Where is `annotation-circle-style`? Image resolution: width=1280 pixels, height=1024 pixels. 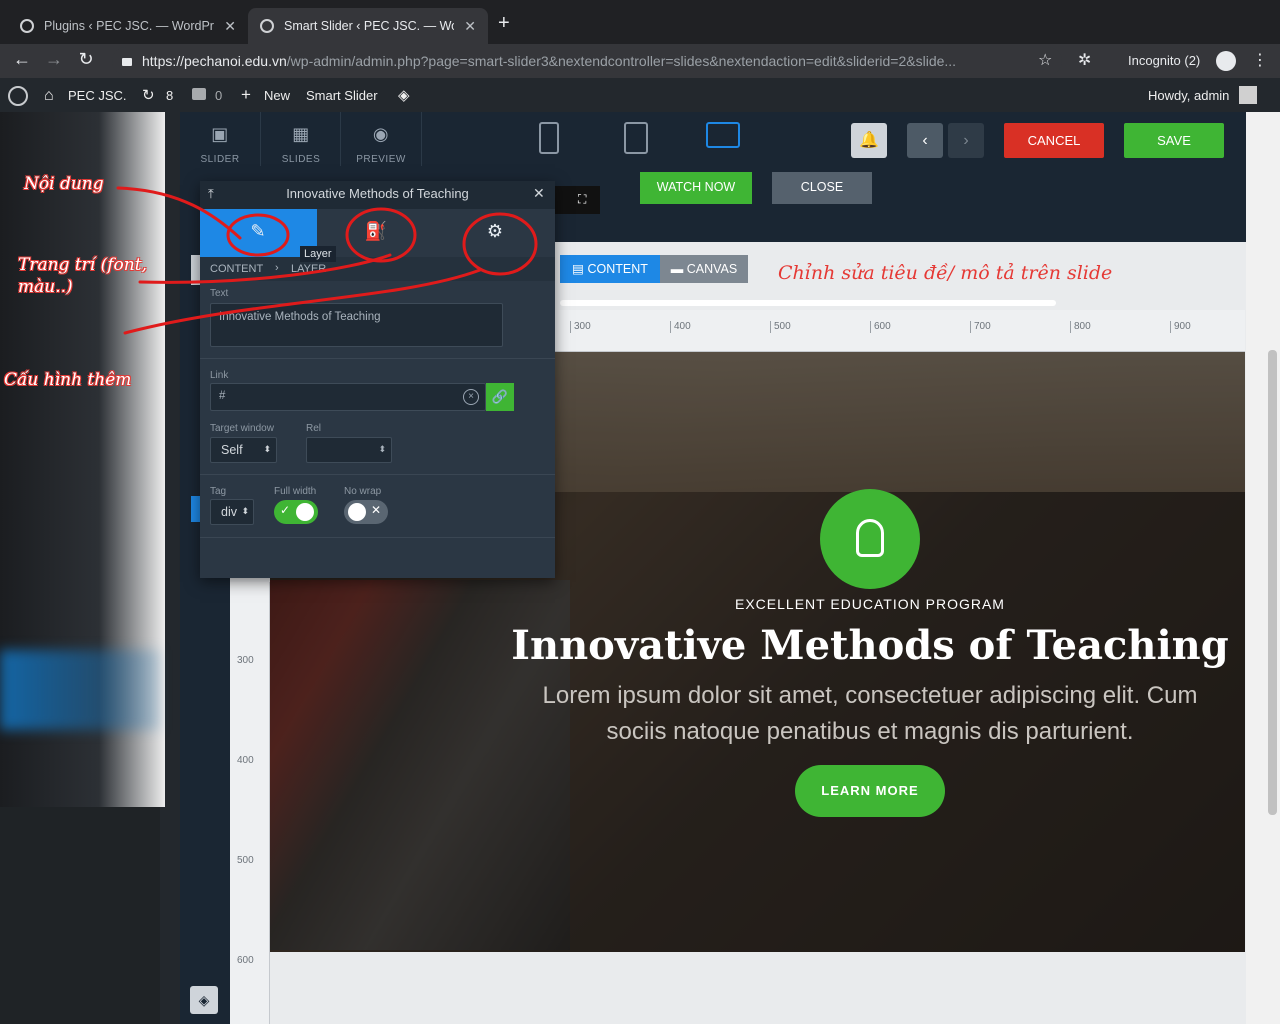 annotation-circle-style is located at coordinates (381, 235).